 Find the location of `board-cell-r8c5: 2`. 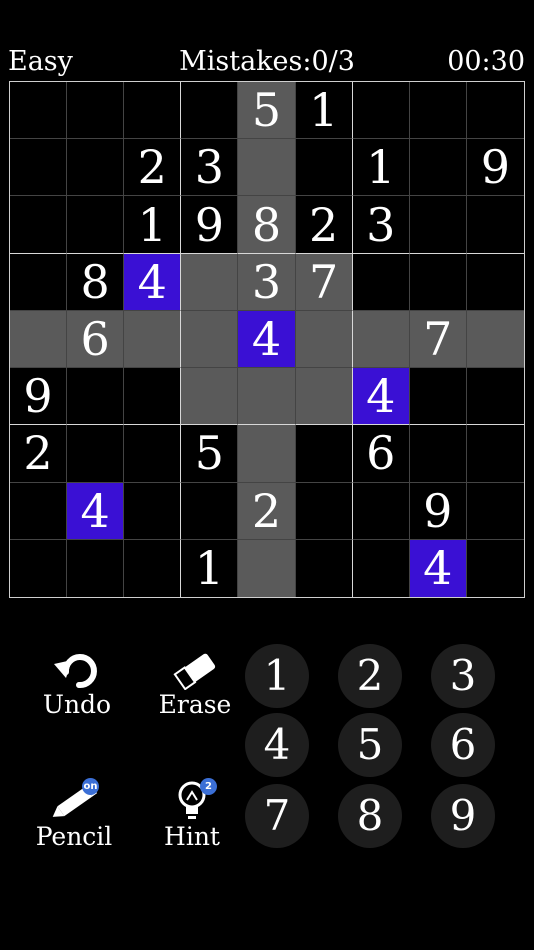

board-cell-r8c5: 2 is located at coordinates (267, 511).